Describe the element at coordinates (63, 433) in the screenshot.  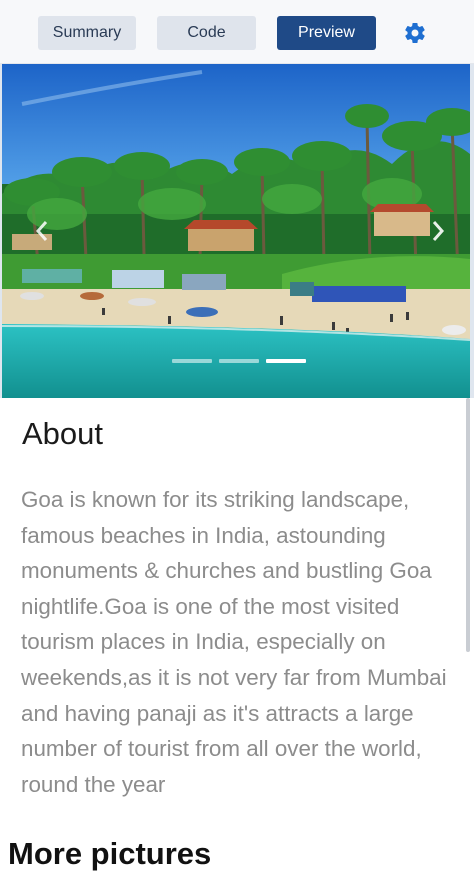
I see `about-heading: About` at that location.